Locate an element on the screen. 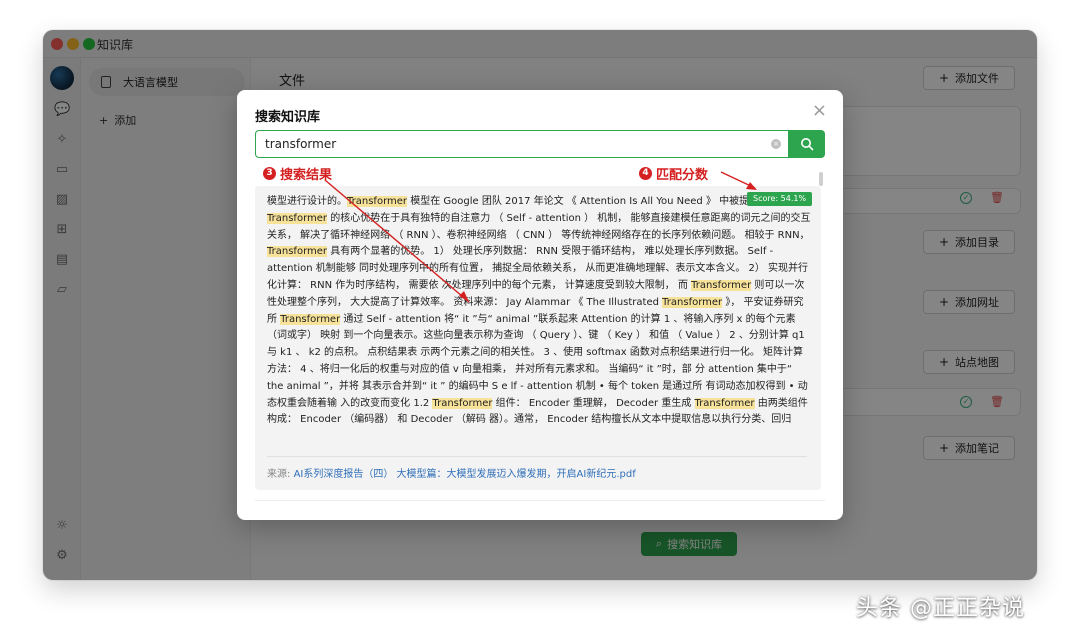 The height and width of the screenshot is (638, 1080). annotation-number: 4 is located at coordinates (645, 173).